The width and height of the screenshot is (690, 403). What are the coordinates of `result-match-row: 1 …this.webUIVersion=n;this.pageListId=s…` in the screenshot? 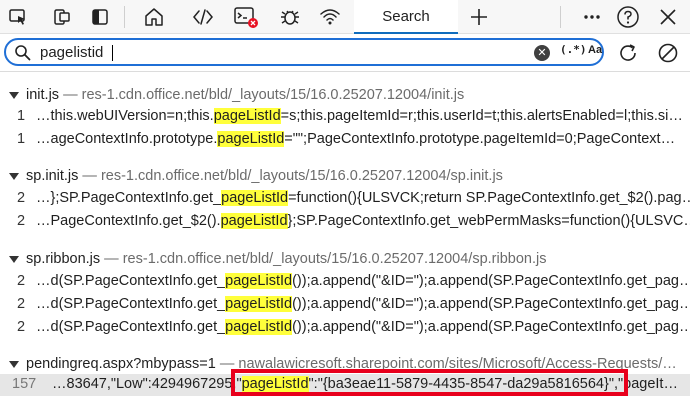 It's located at (345, 117).